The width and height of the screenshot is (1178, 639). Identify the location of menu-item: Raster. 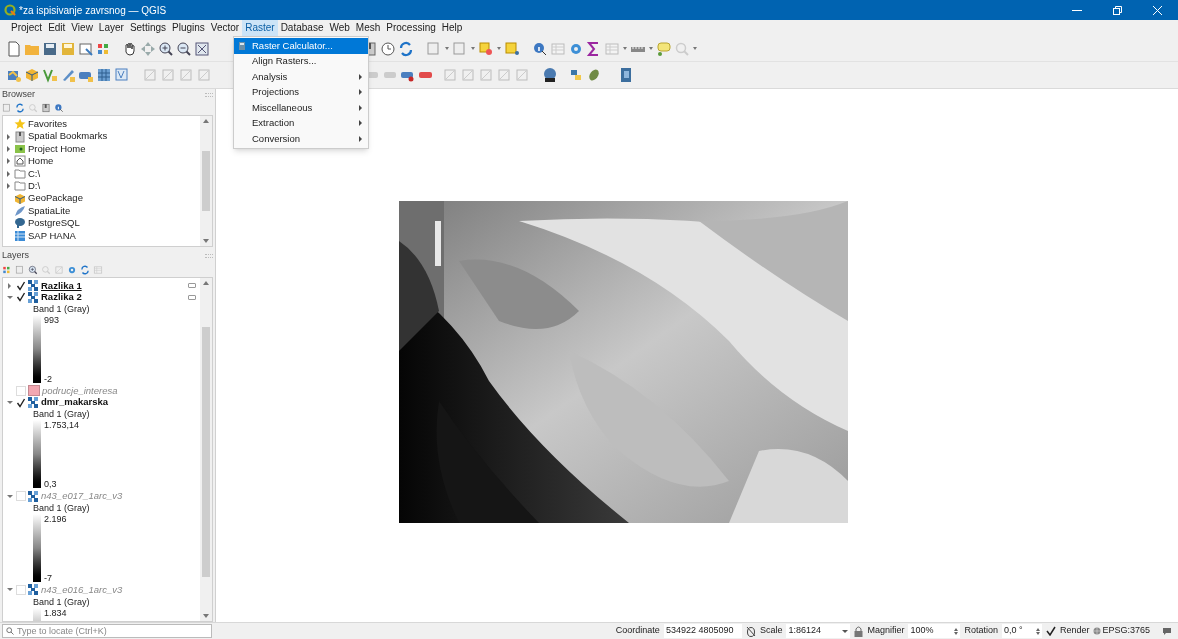
(260, 28).